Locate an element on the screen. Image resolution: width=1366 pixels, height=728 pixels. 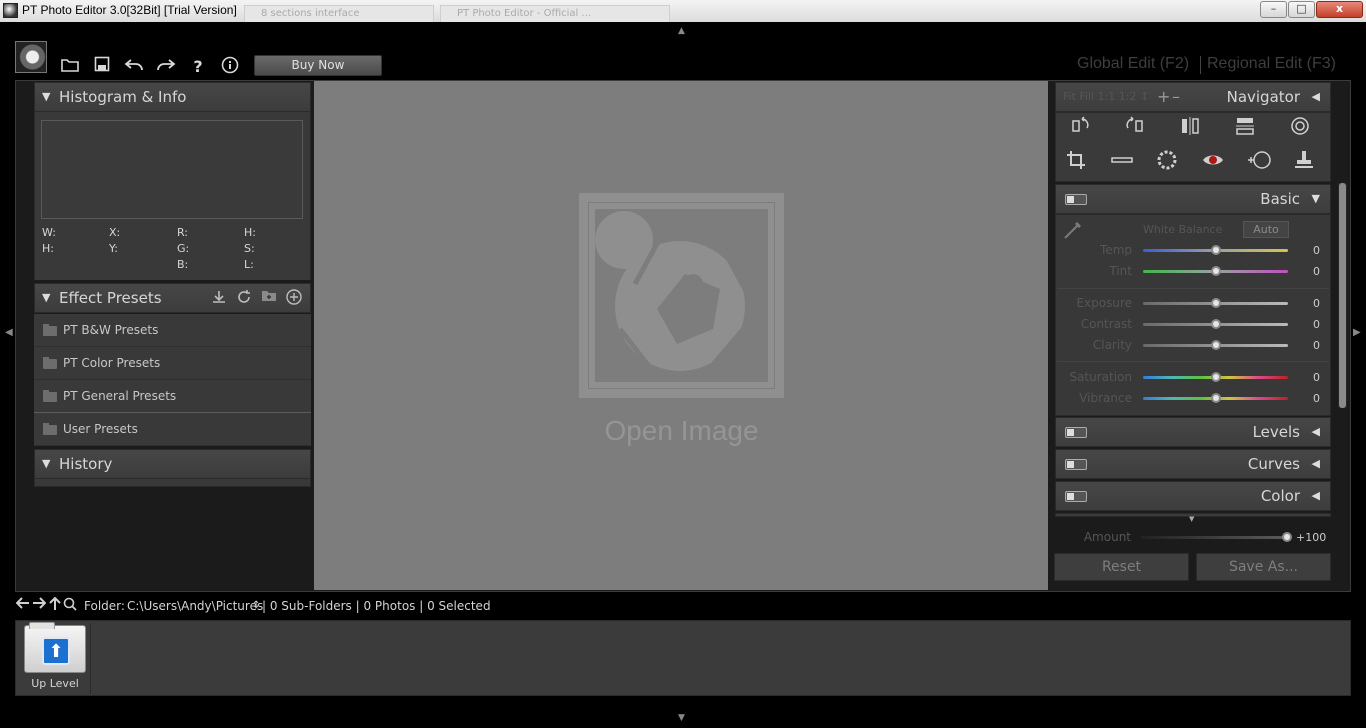
flip-horizontal-icon is located at coordinates (1190, 128).